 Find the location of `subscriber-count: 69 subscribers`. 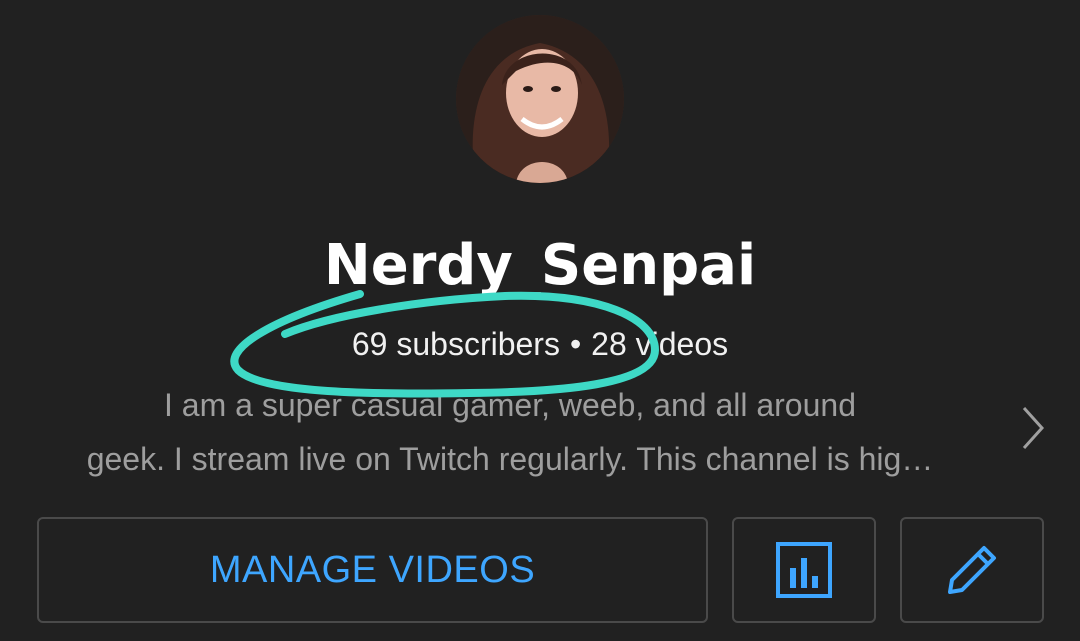

subscriber-count: 69 subscribers is located at coordinates (455, 344).